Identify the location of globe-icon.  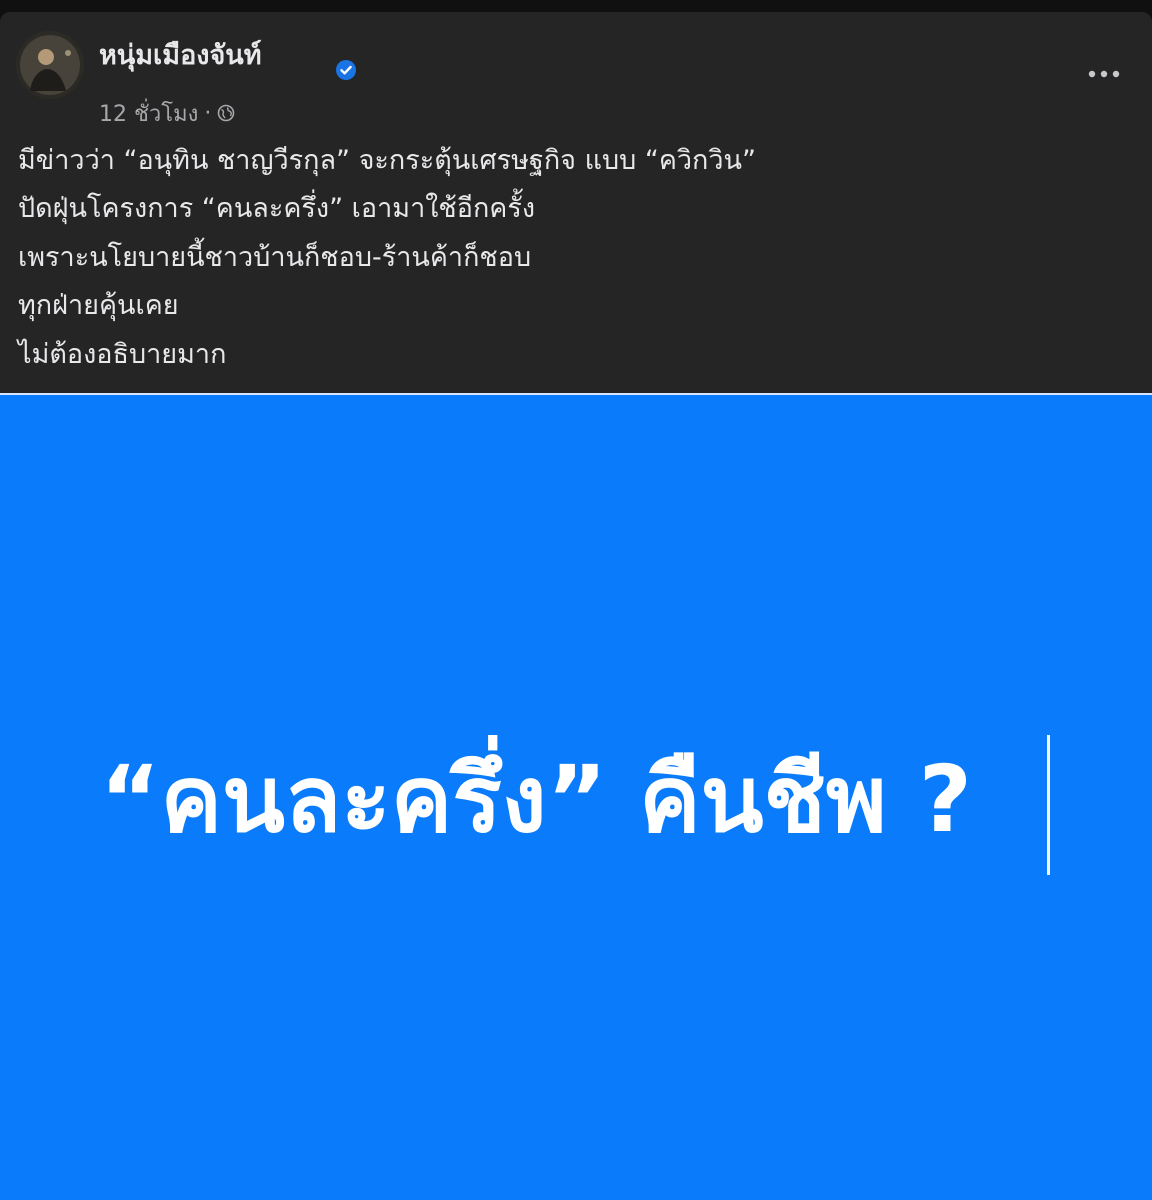
(226, 113).